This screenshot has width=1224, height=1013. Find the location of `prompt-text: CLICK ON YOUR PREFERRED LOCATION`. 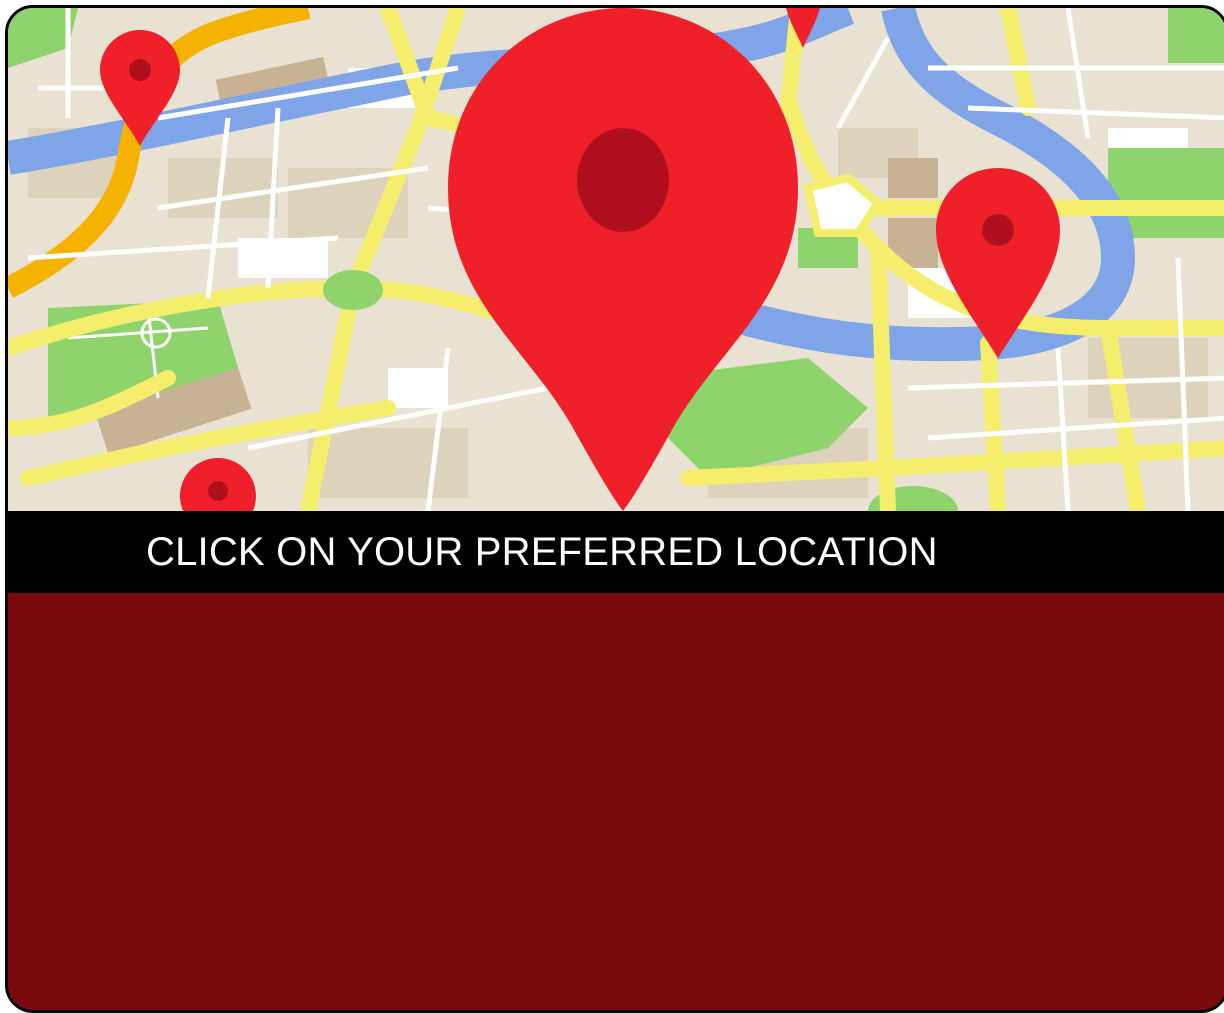

prompt-text: CLICK ON YOUR PREFERRED LOCATION is located at coordinates (542, 552).